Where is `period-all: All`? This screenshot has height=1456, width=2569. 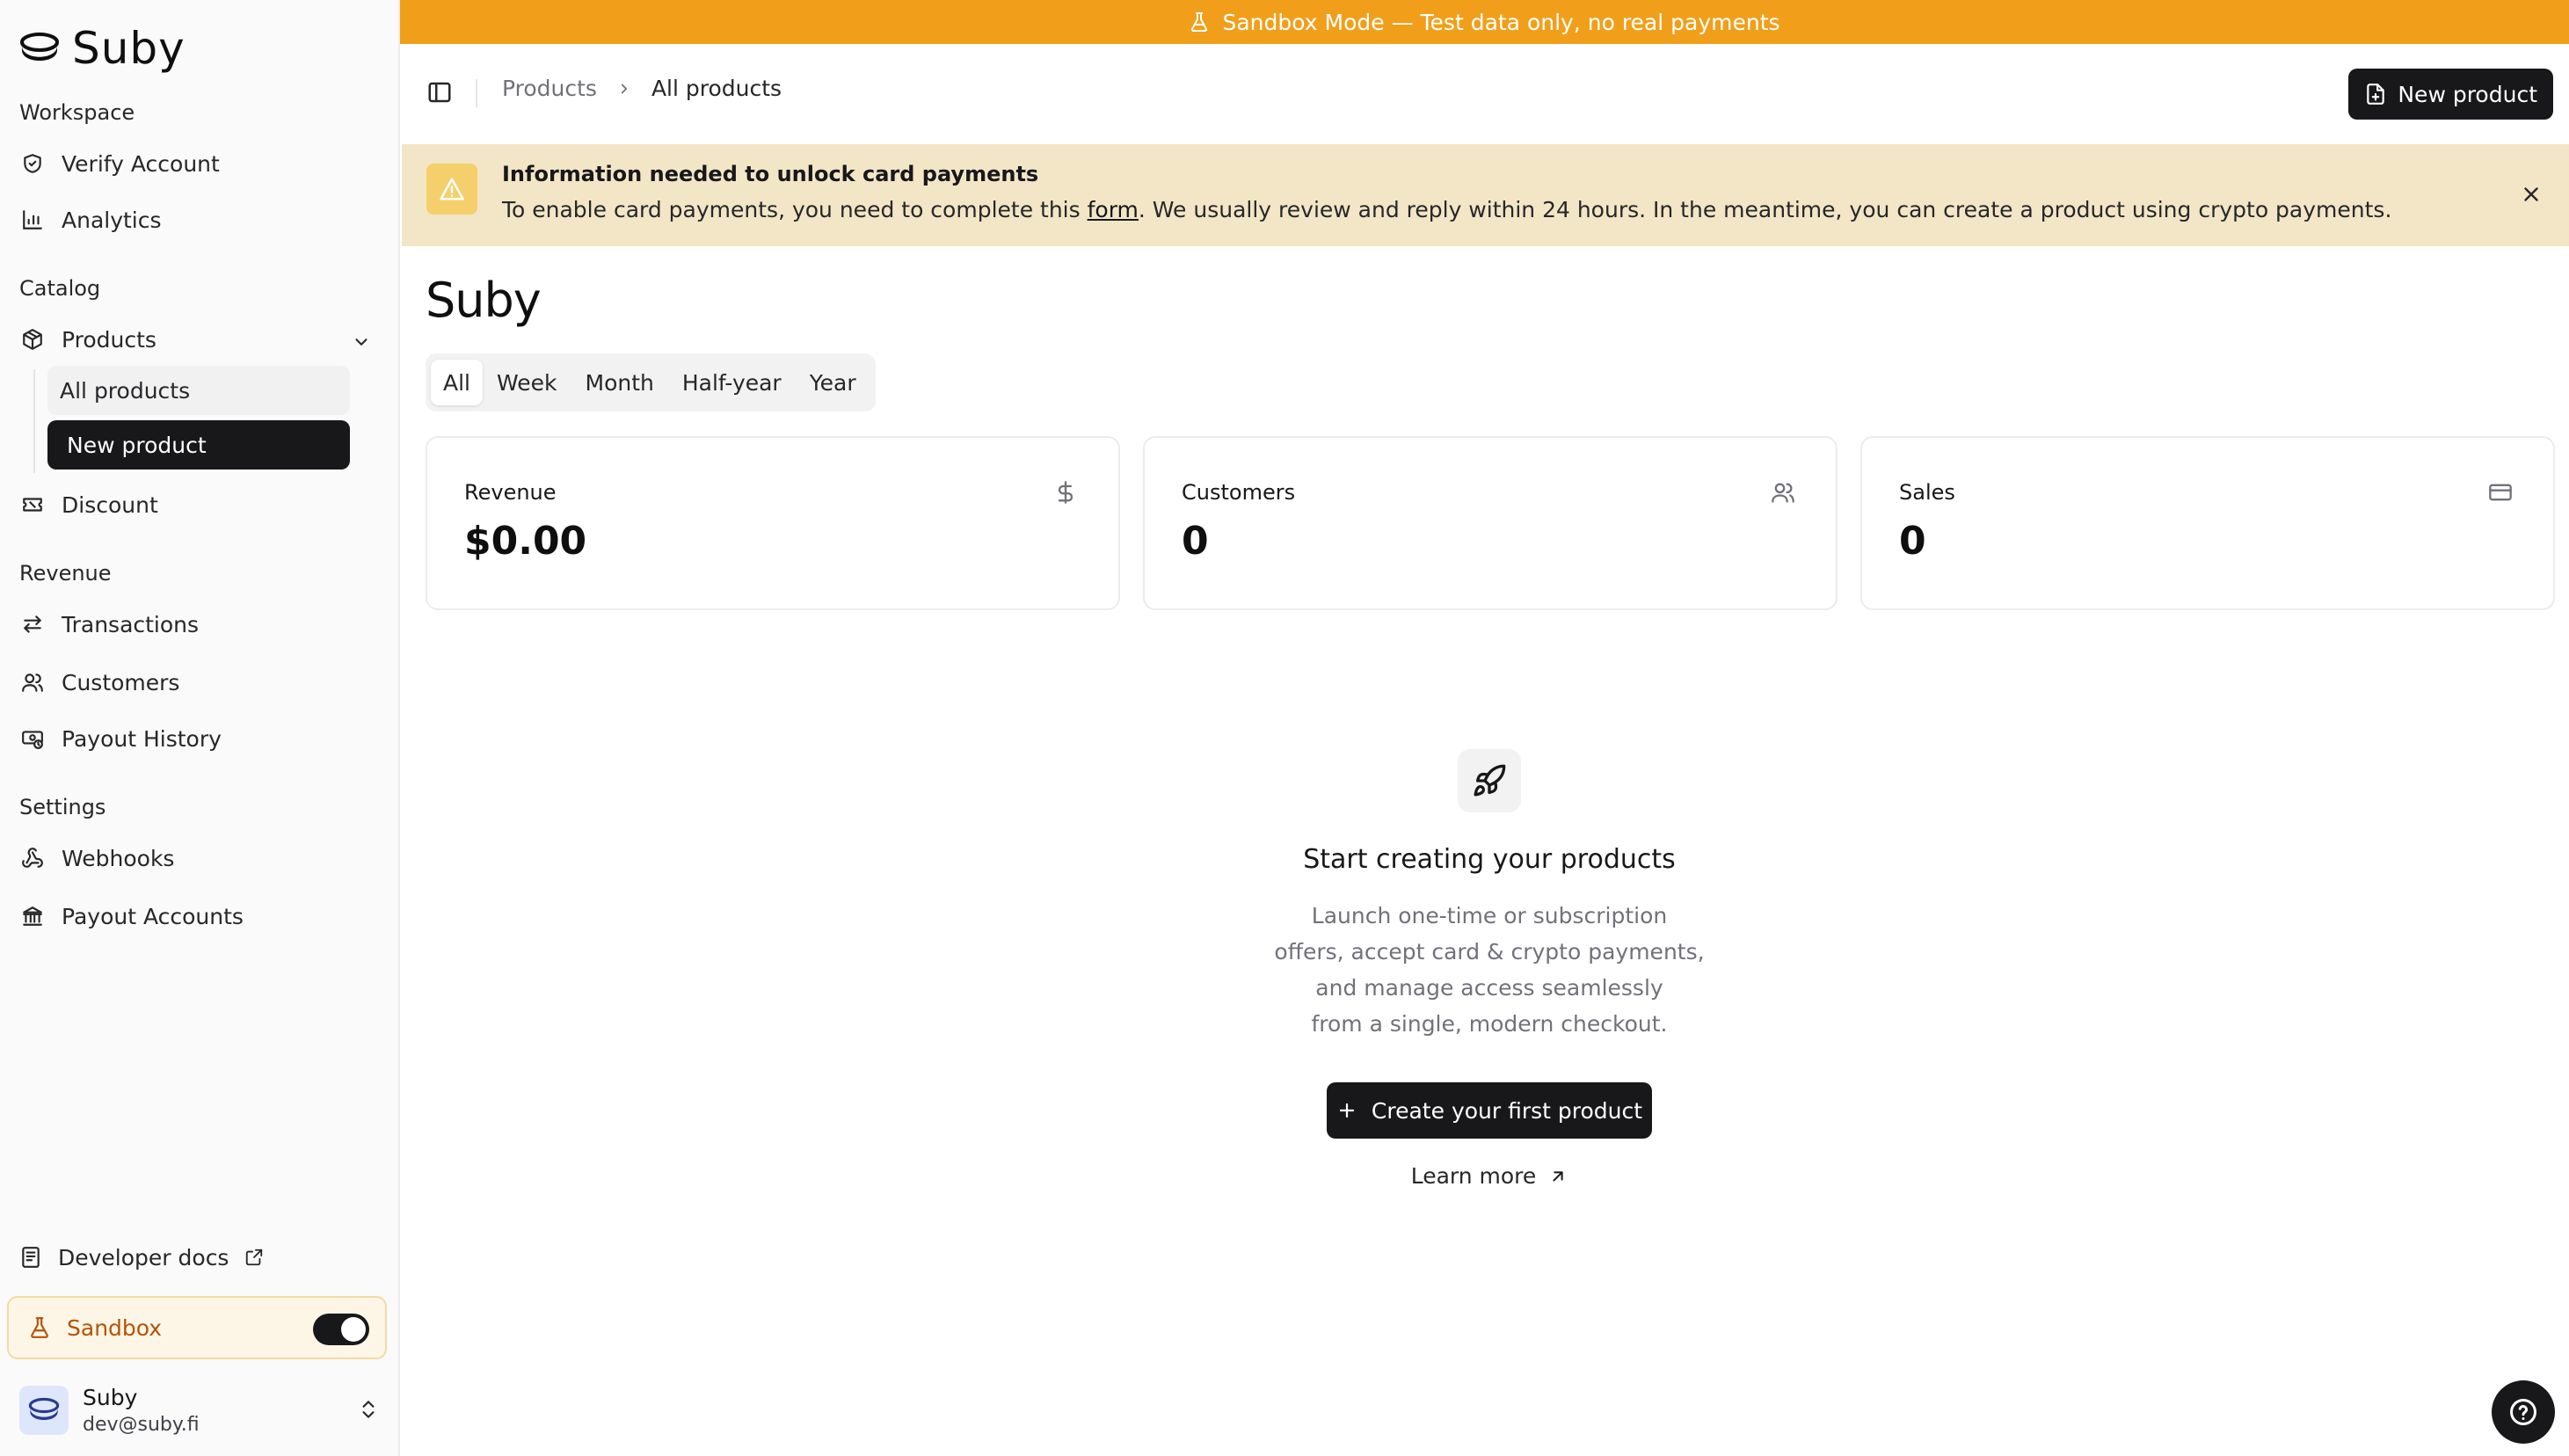
period-all: All is located at coordinates (457, 382).